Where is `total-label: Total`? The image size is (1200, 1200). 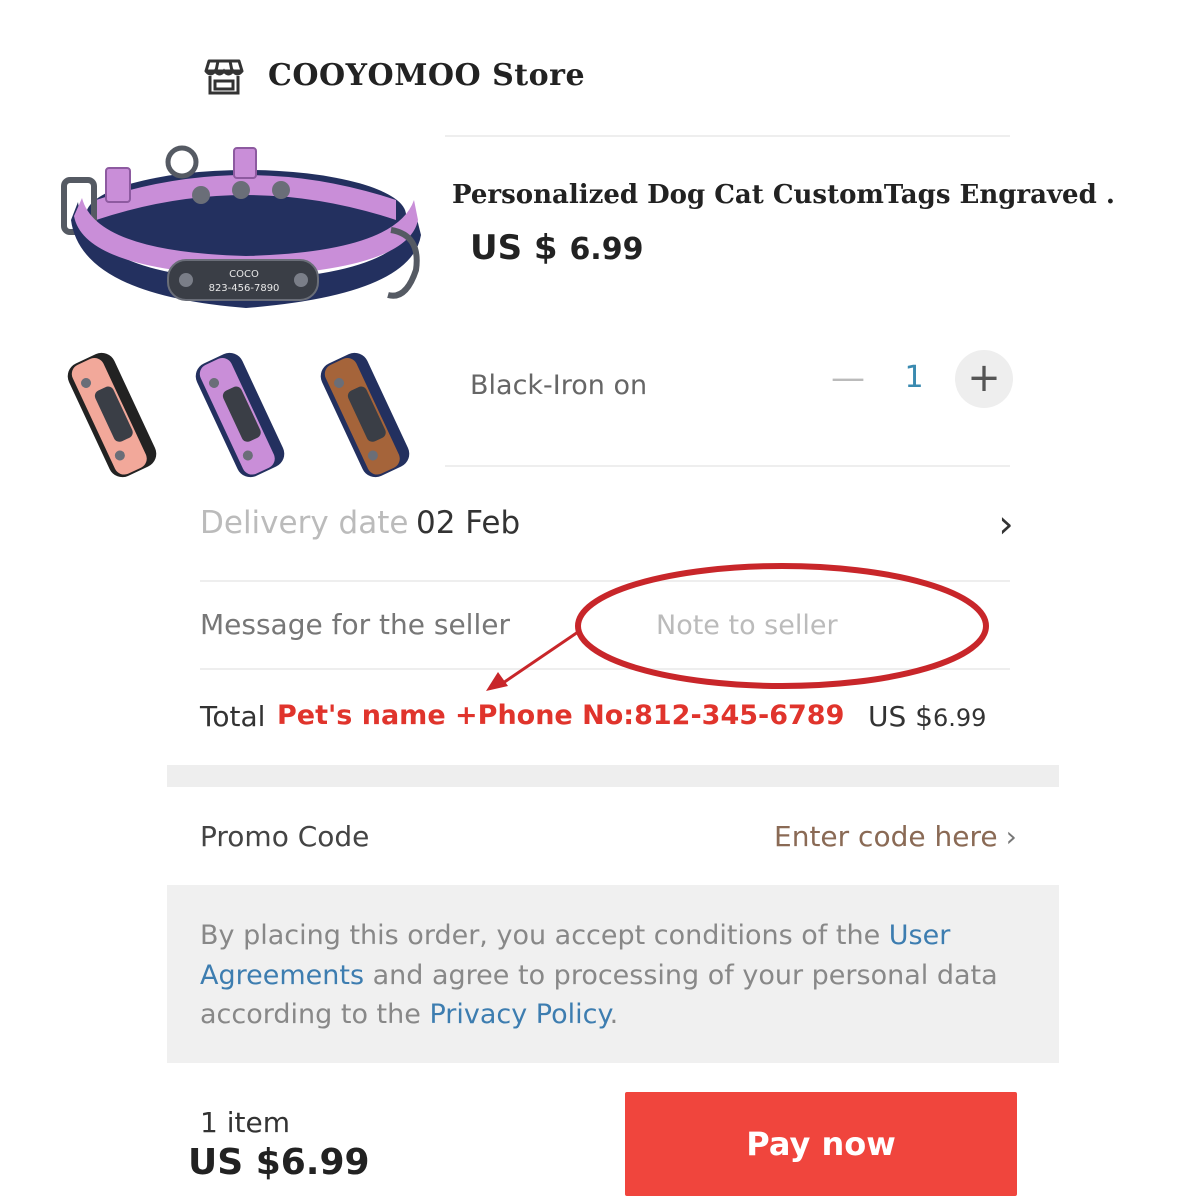 total-label: Total is located at coordinates (233, 716).